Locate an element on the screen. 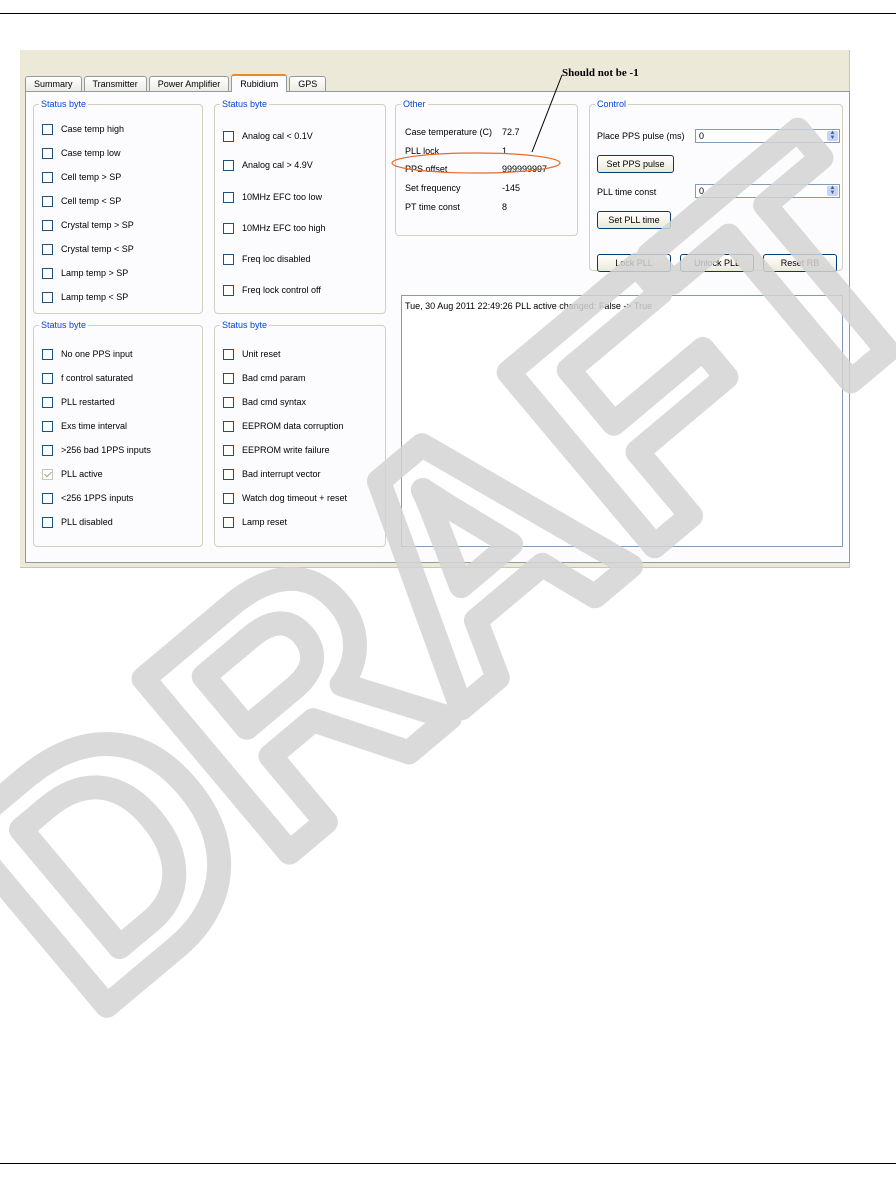  page-footer-rule is located at coordinates (448, 1163).